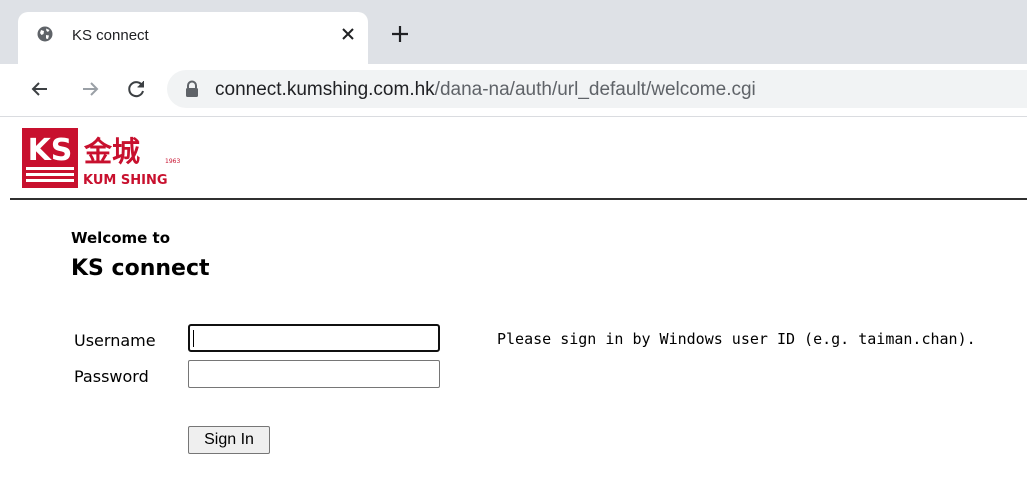 Image resolution: width=1027 pixels, height=480 pixels. What do you see at coordinates (229, 440) in the screenshot?
I see `sign-in-button: Sign In` at bounding box center [229, 440].